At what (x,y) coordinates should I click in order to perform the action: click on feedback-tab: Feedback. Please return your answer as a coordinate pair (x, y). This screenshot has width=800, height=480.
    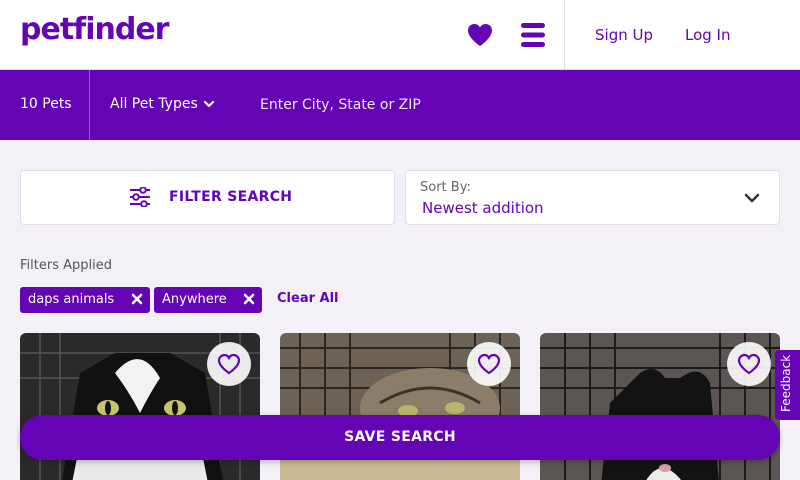
    Looking at the image, I should click on (787, 385).